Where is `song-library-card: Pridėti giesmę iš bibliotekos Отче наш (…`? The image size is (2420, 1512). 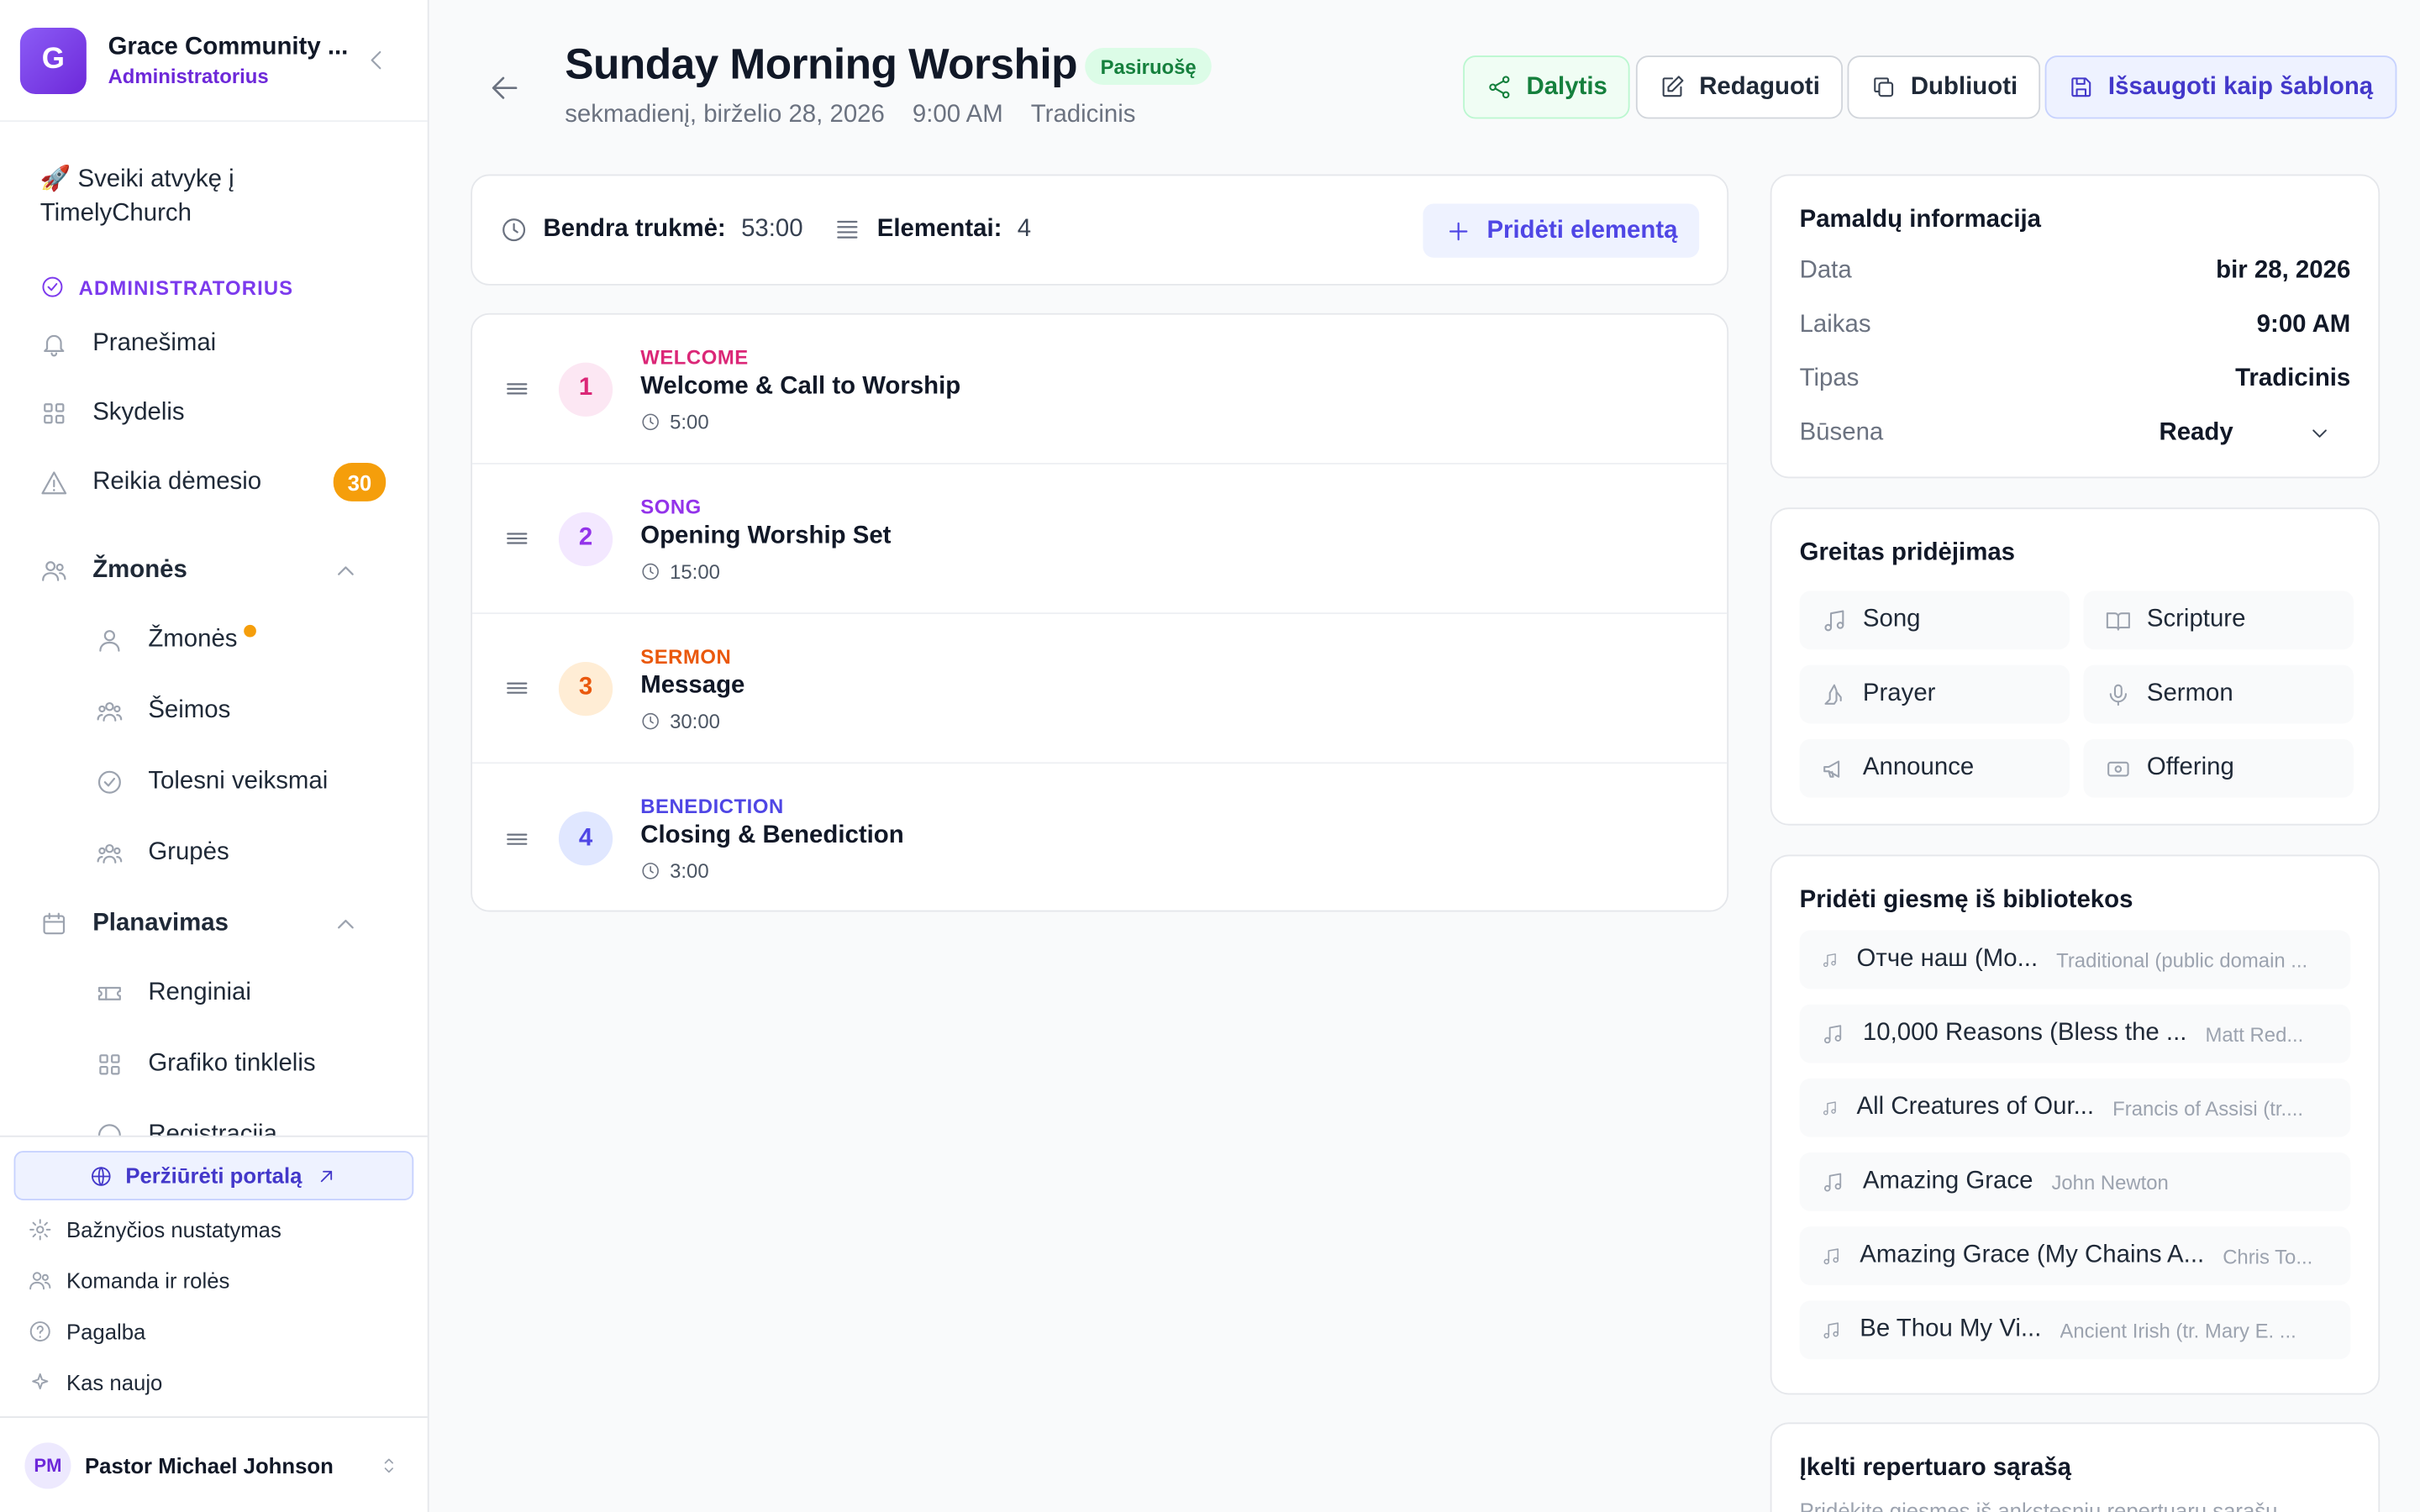 song-library-card: Pridėti giesmę iš bibliotekos Отче наш (… is located at coordinates (2075, 1124).